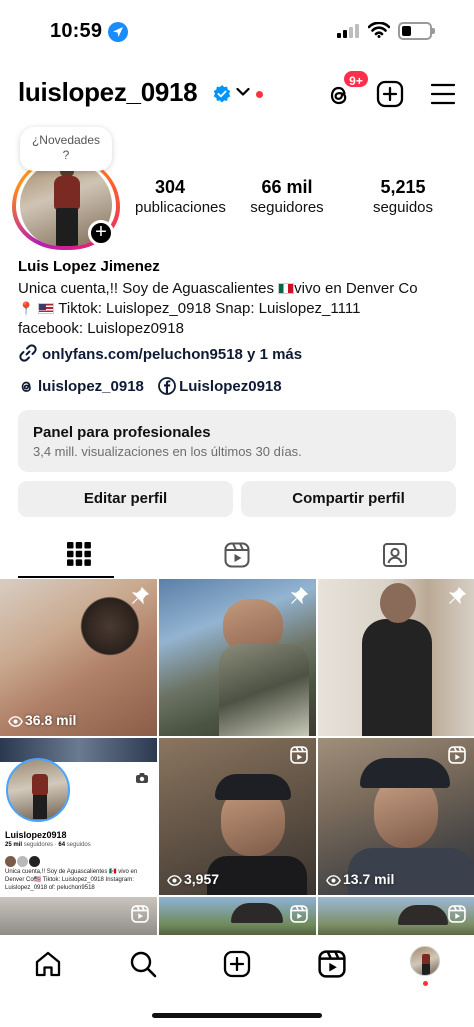 Image resolution: width=474 pixels, height=1027 pixels. Describe the element at coordinates (122, 432) in the screenshot. I see `panel-title: Panel para profesionales` at that location.